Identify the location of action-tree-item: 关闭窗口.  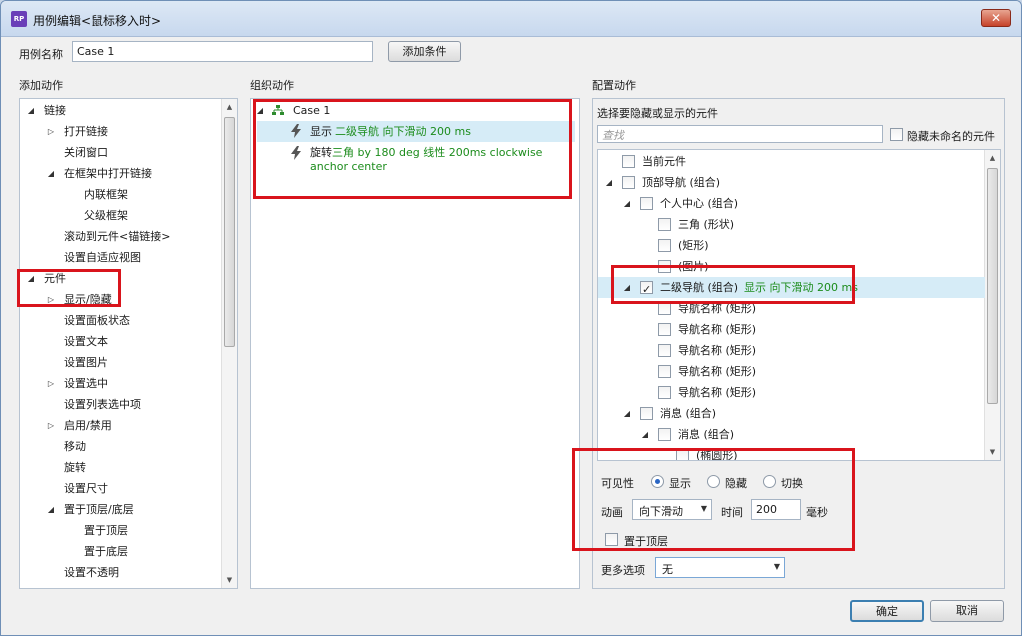
(120, 152).